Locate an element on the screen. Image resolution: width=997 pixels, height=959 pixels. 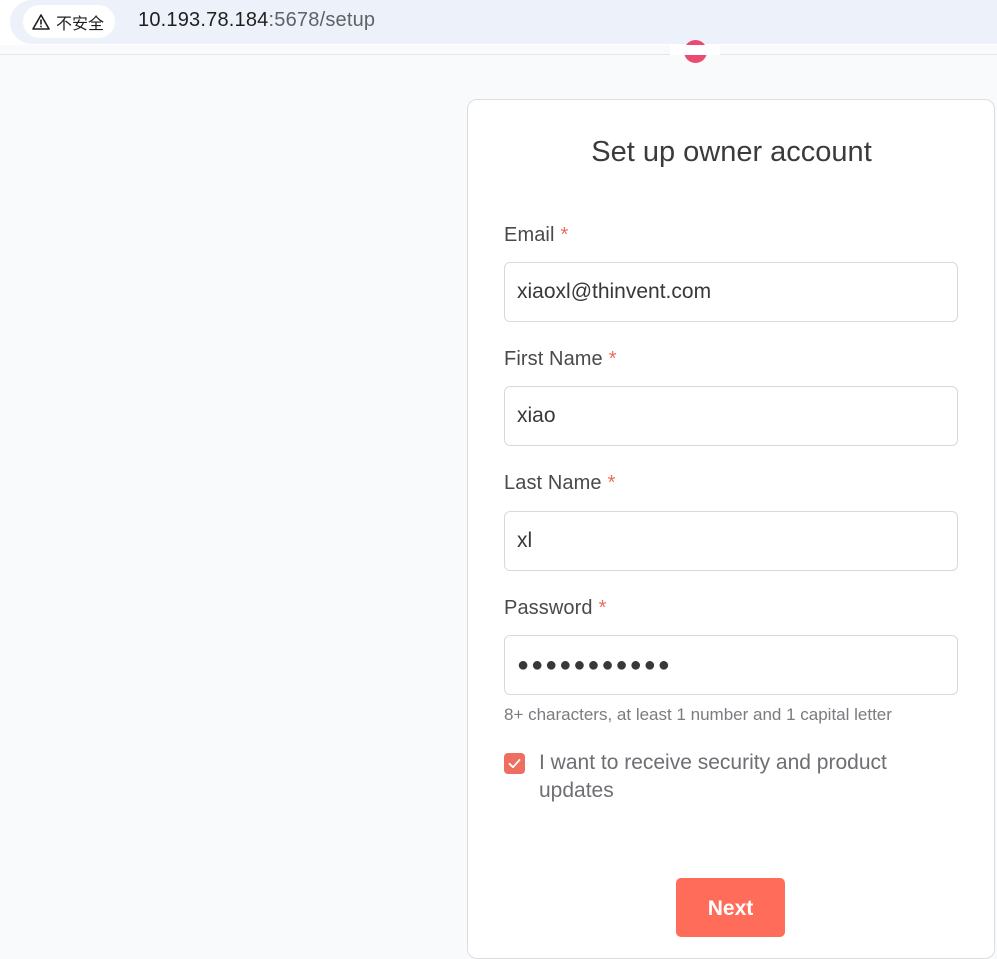
last-name-label: Last Name * is located at coordinates (560, 483).